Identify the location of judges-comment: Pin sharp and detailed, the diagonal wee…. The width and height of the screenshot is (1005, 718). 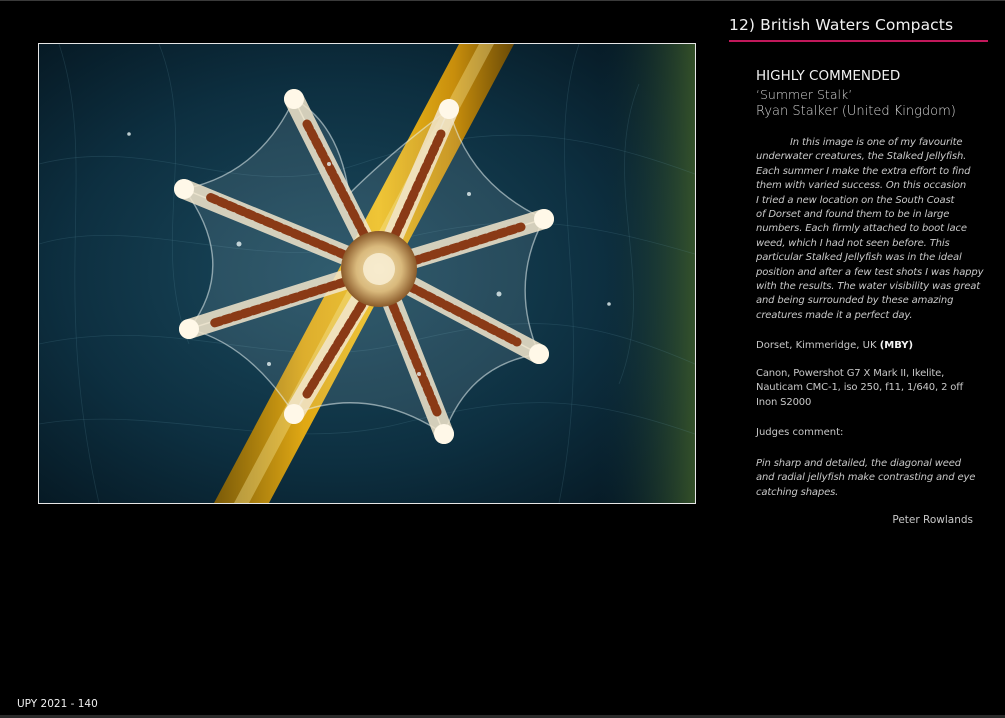
(867, 478).